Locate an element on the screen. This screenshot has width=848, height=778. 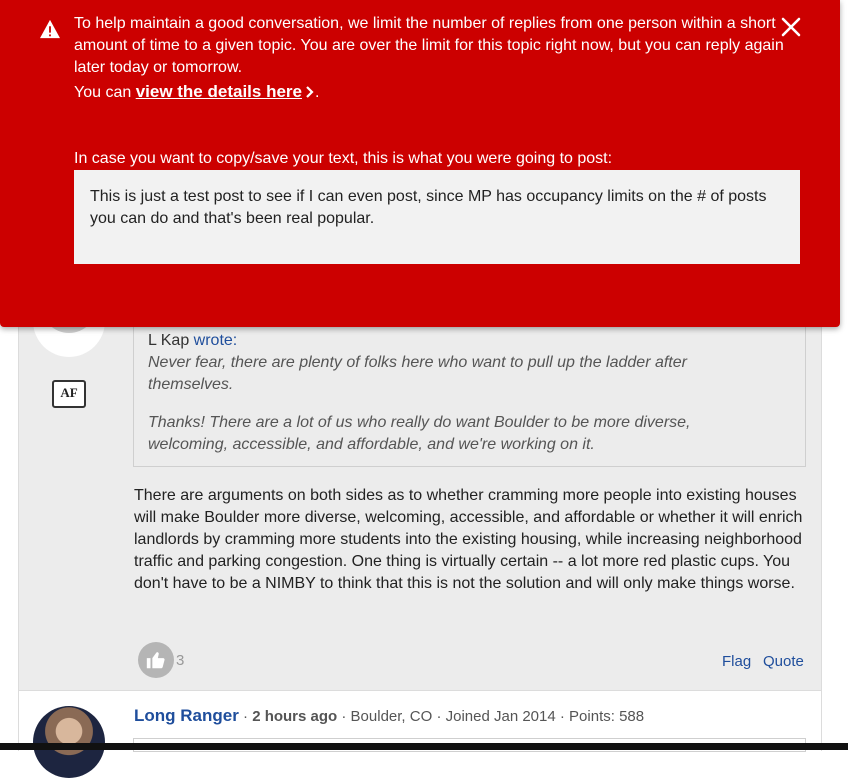
warning-triangle-icon is located at coordinates (50, 29).